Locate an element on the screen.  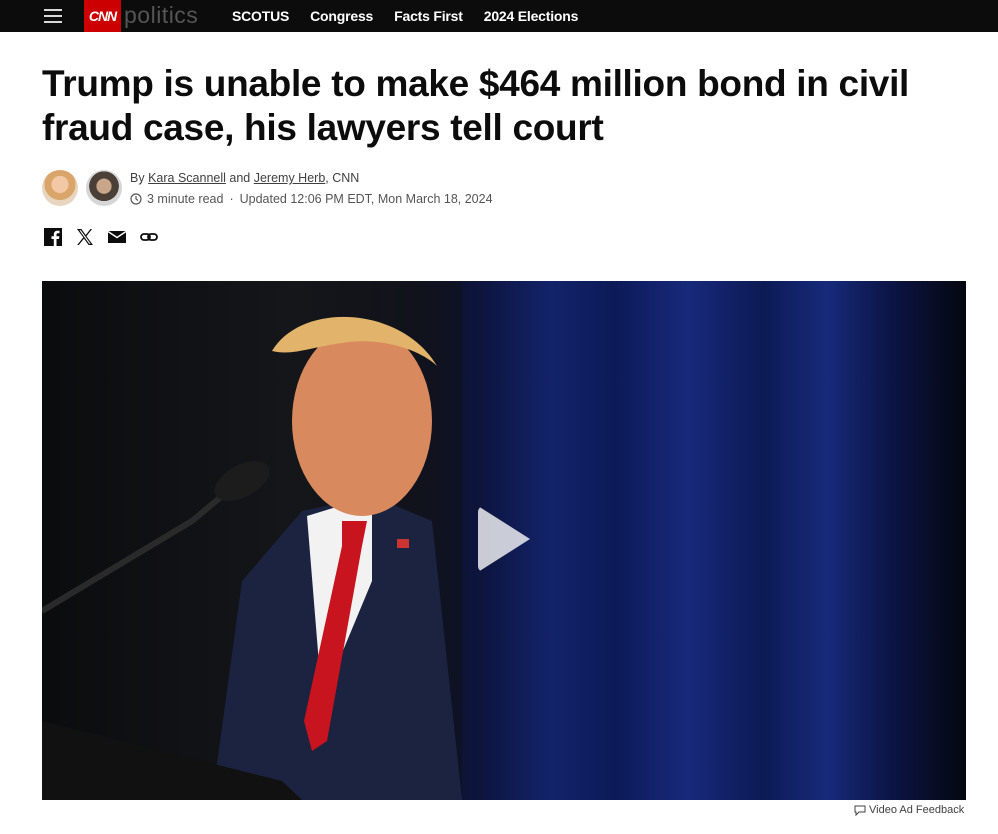
feedback-icon is located at coordinates (860, 810).